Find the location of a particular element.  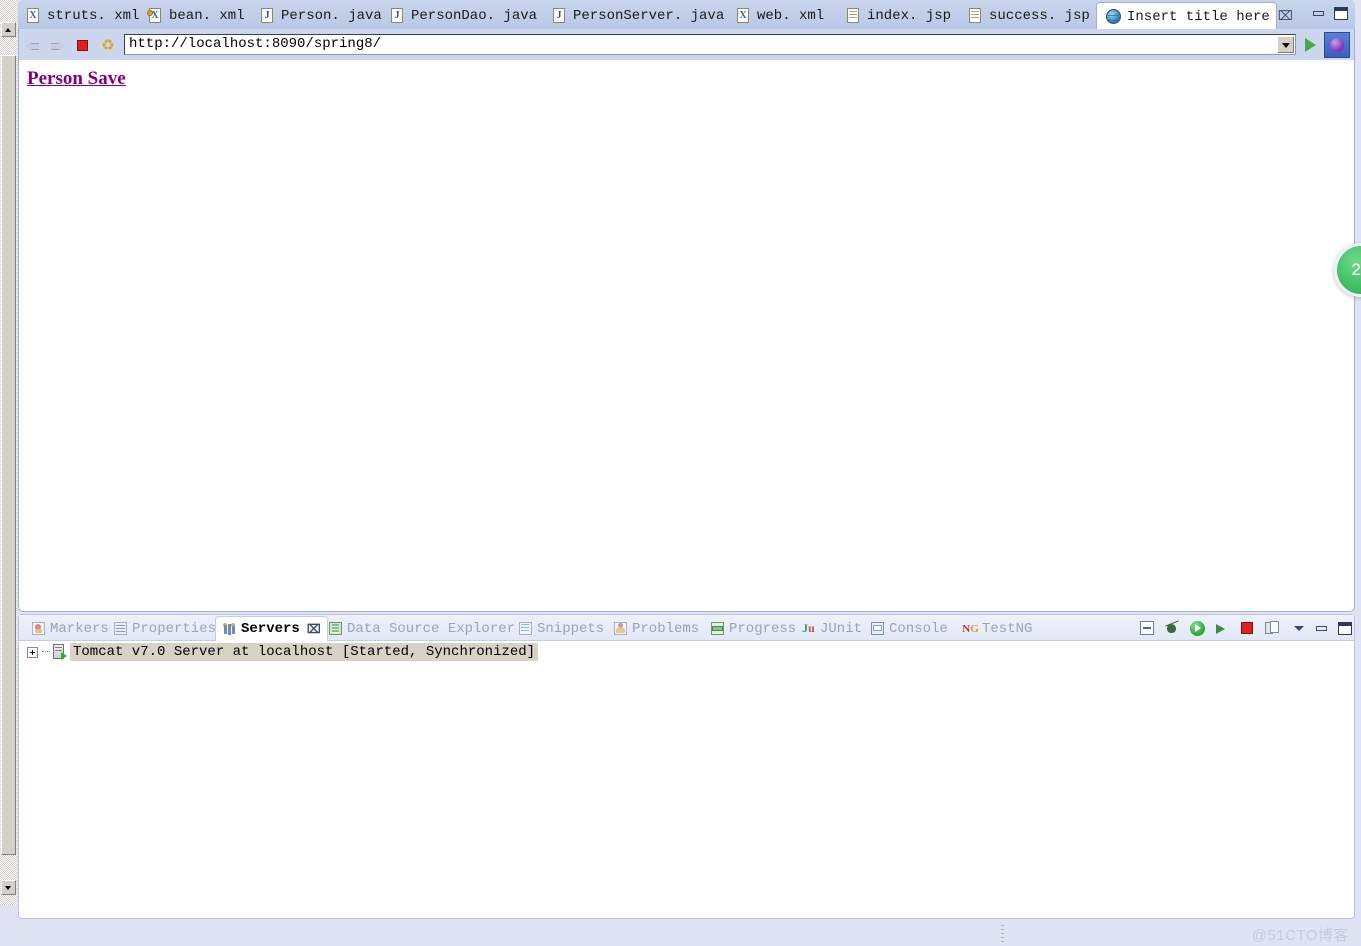

editor-tab-label: Person. java is located at coordinates (331, 15).